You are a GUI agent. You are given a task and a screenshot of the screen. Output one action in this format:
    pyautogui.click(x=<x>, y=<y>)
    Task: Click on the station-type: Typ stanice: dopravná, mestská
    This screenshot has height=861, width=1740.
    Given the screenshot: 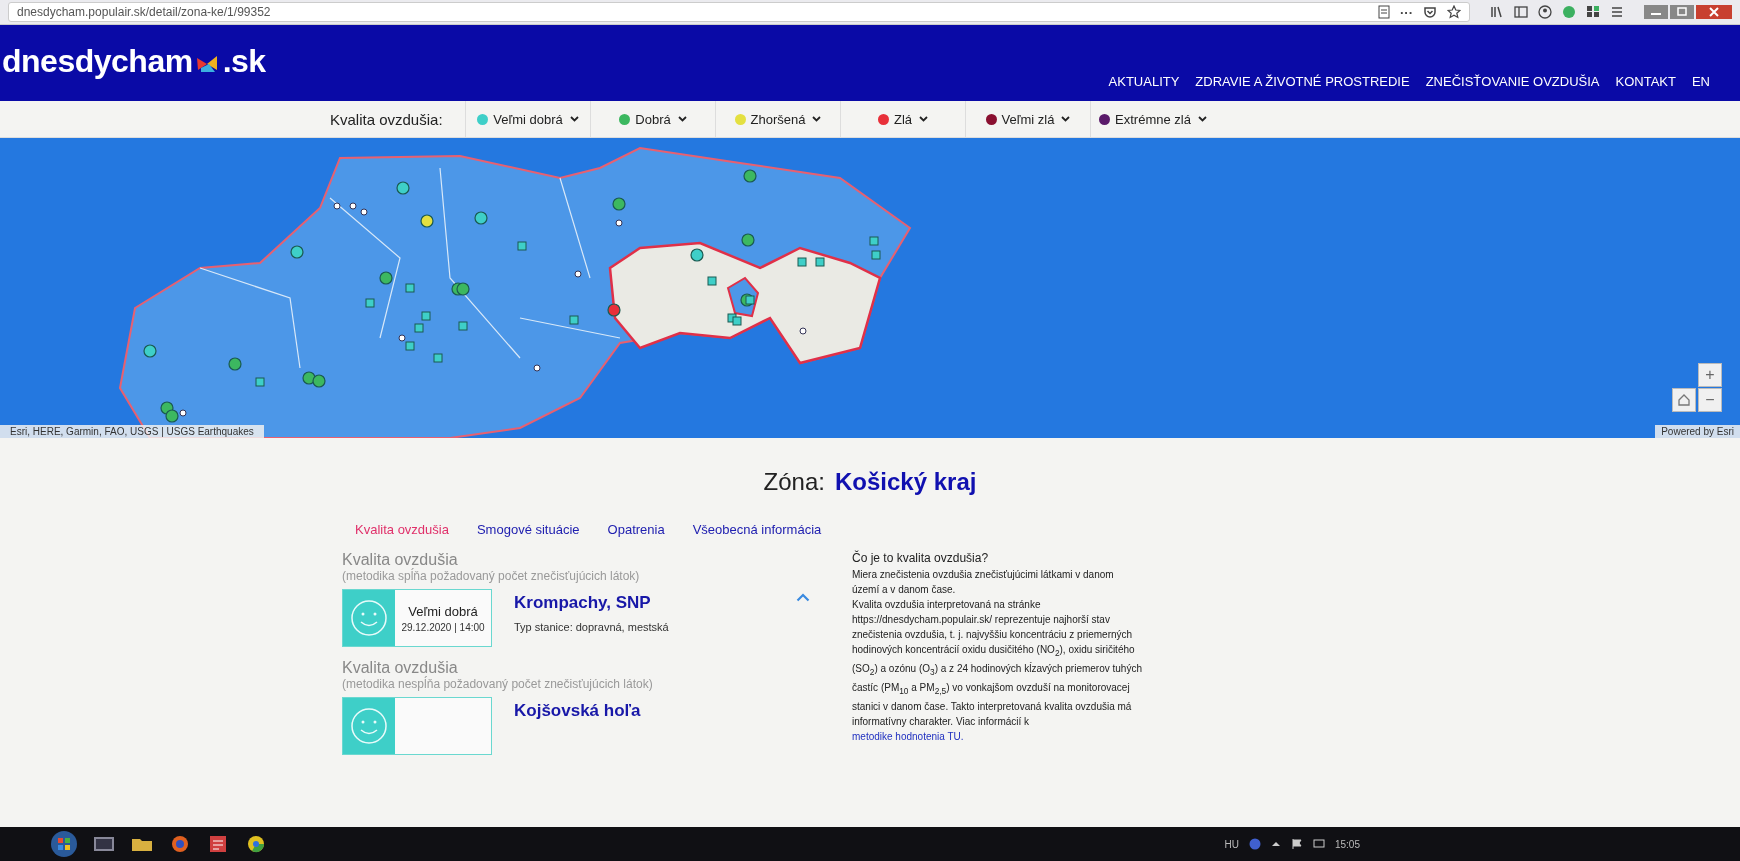 What is the action you would take?
    pyautogui.click(x=592, y=627)
    